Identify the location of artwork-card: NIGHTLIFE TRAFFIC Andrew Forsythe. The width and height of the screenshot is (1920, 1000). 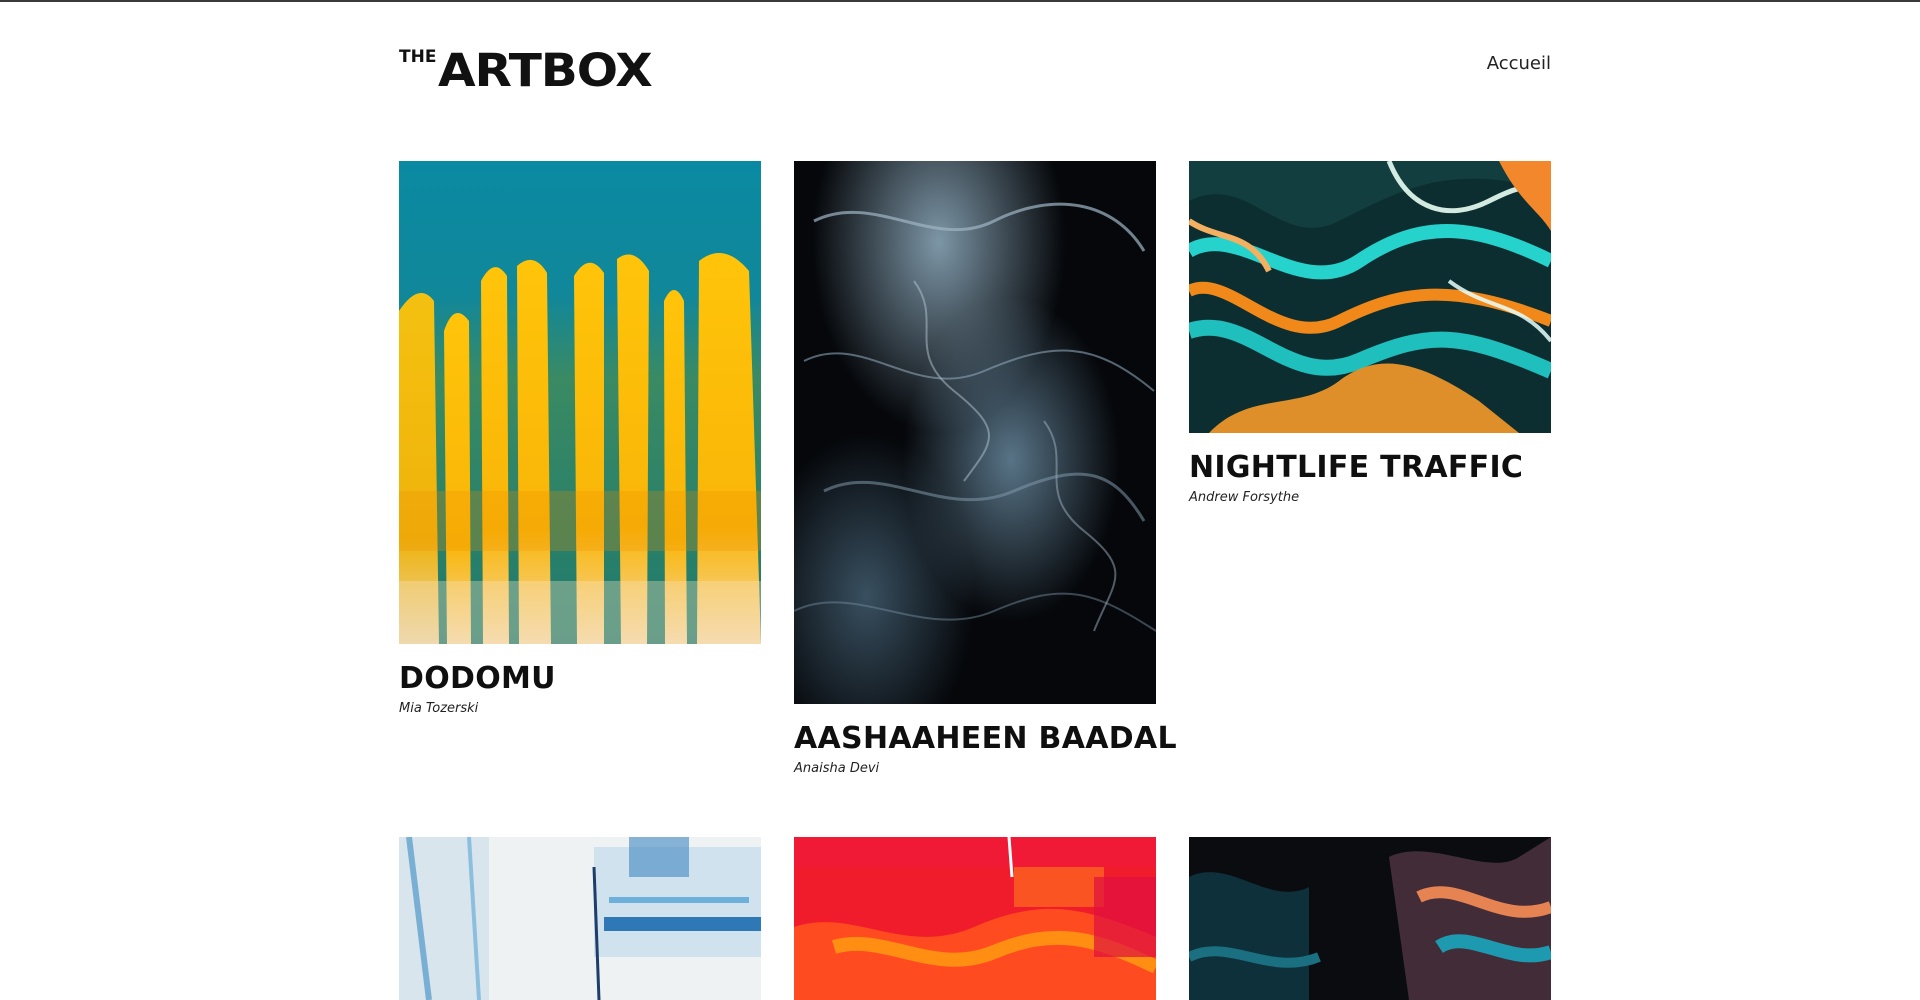
(1370, 333).